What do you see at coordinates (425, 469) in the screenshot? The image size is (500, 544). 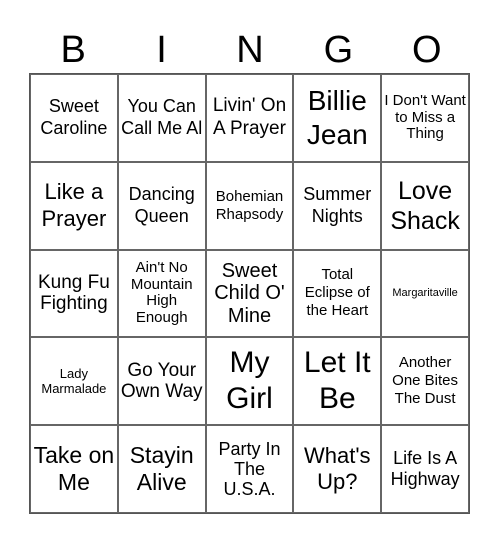 I see `bingo-cell: Life Is A Highway` at bounding box center [425, 469].